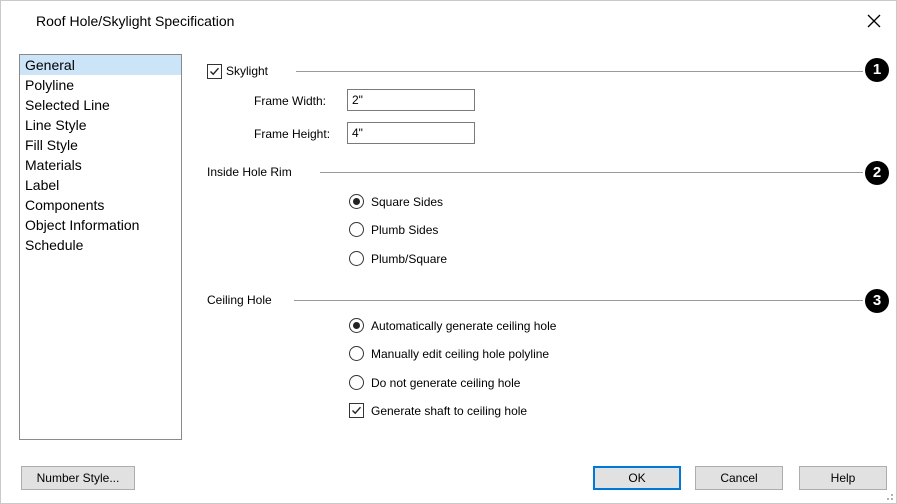 The image size is (897, 504). What do you see at coordinates (100, 85) in the screenshot?
I see `sidebar-item-polyline: Polyline` at bounding box center [100, 85].